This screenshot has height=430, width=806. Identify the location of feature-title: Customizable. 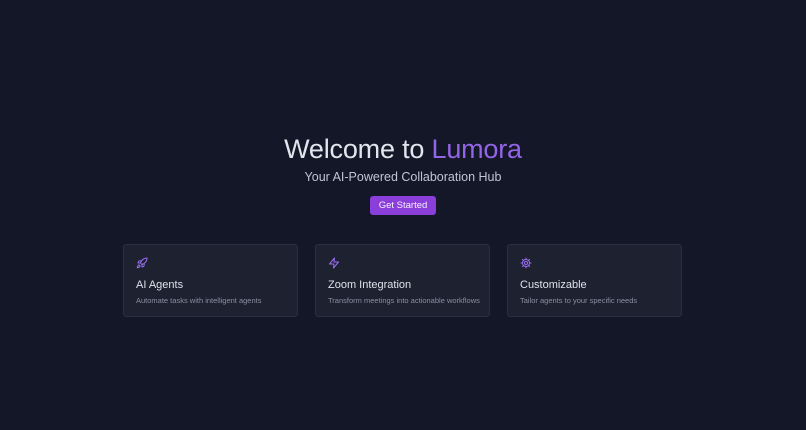
(553, 285).